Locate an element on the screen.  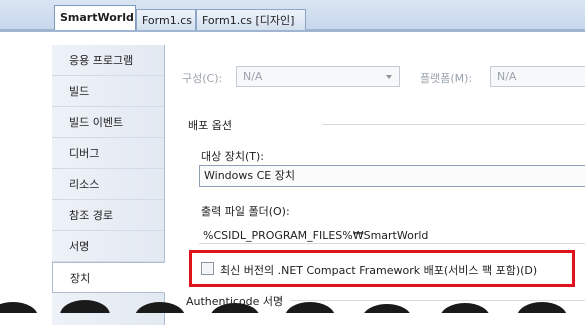
config-label: 구성(C): is located at coordinates (202, 78).